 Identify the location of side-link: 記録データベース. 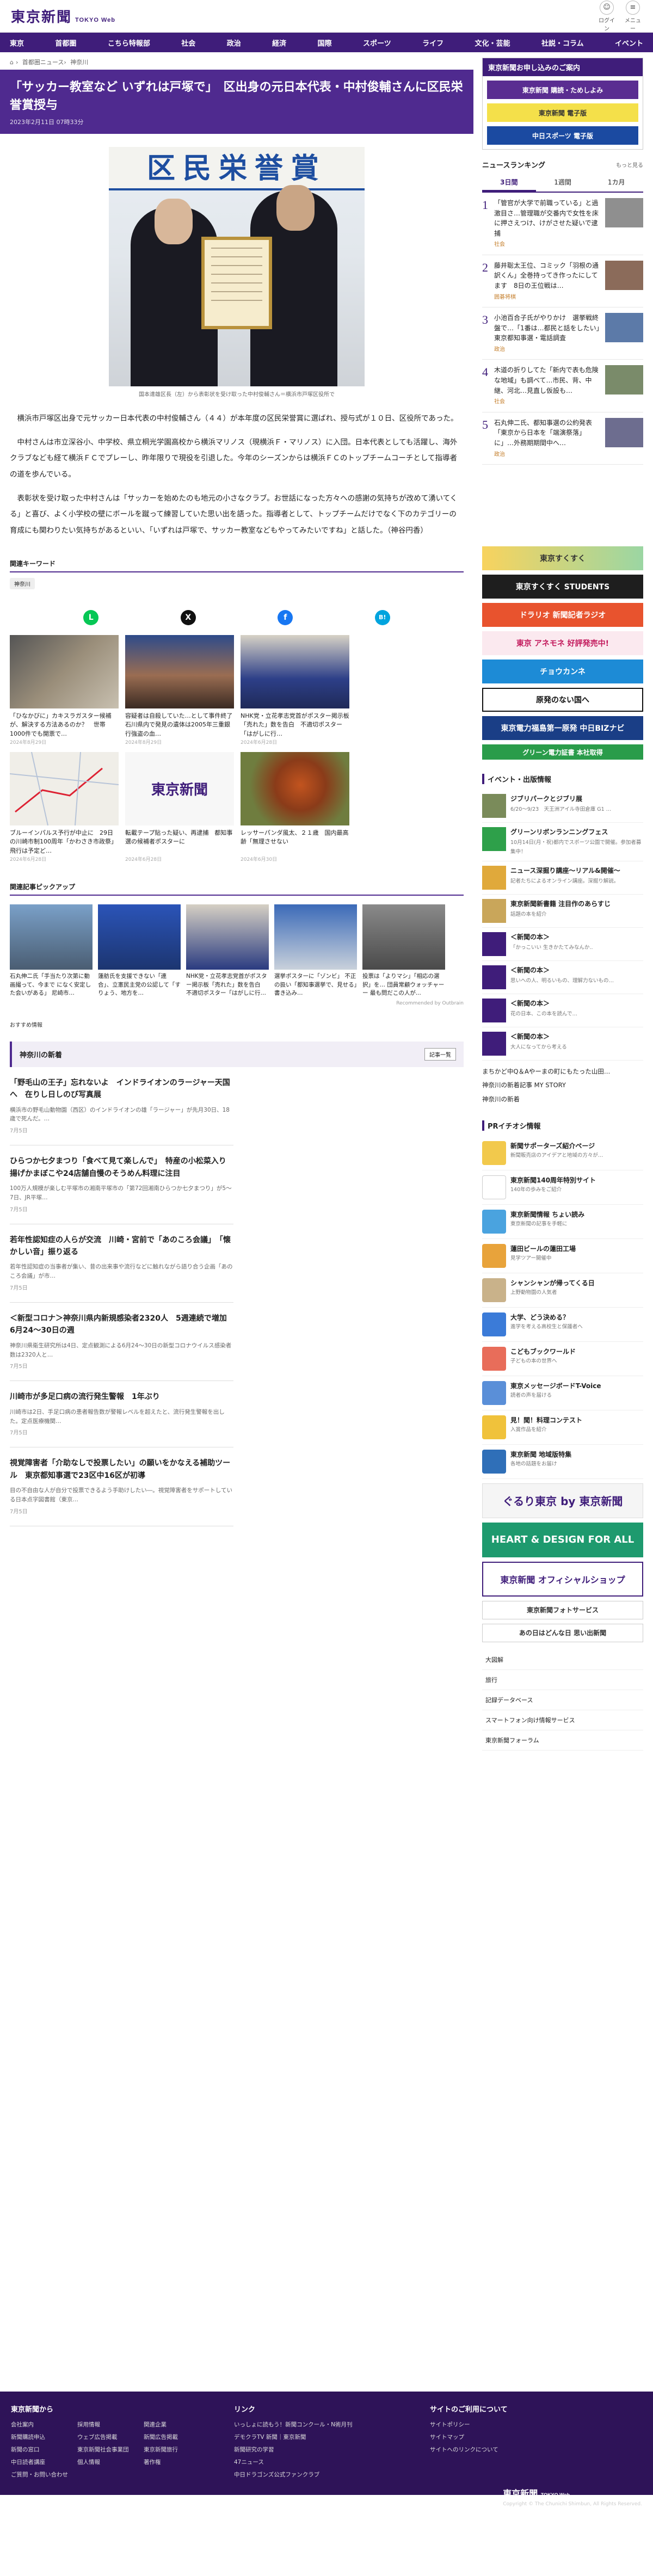
(562, 1700).